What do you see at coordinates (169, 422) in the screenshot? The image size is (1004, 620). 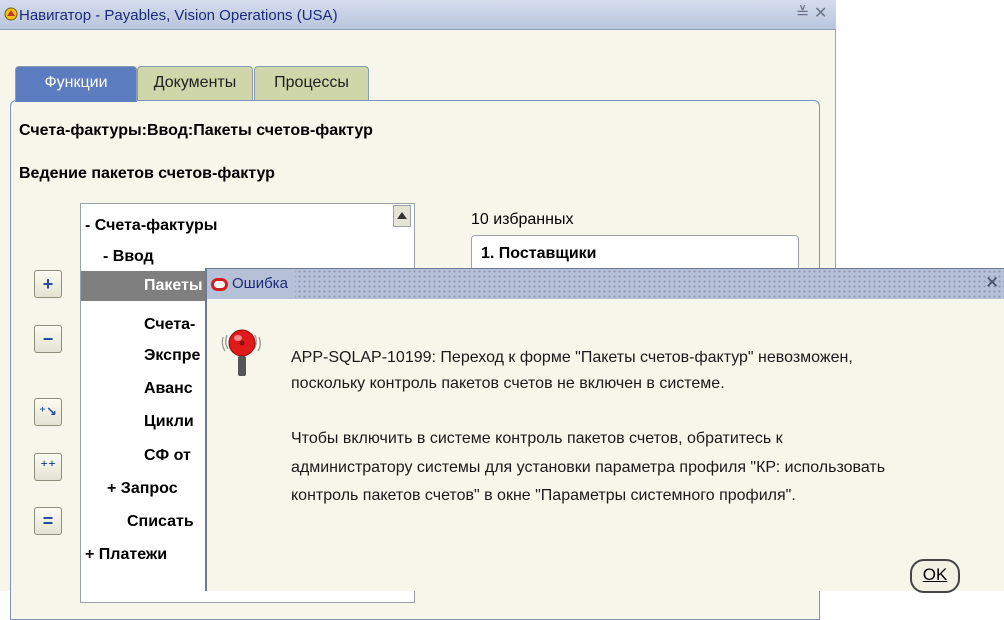 I see `tree-item: Цикли` at bounding box center [169, 422].